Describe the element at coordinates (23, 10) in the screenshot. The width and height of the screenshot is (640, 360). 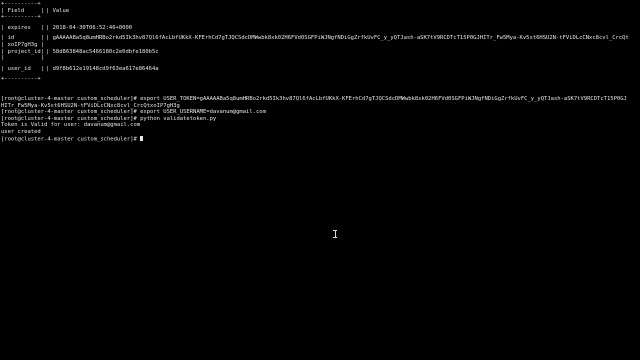
I see `table-header-field: | Field |` at that location.